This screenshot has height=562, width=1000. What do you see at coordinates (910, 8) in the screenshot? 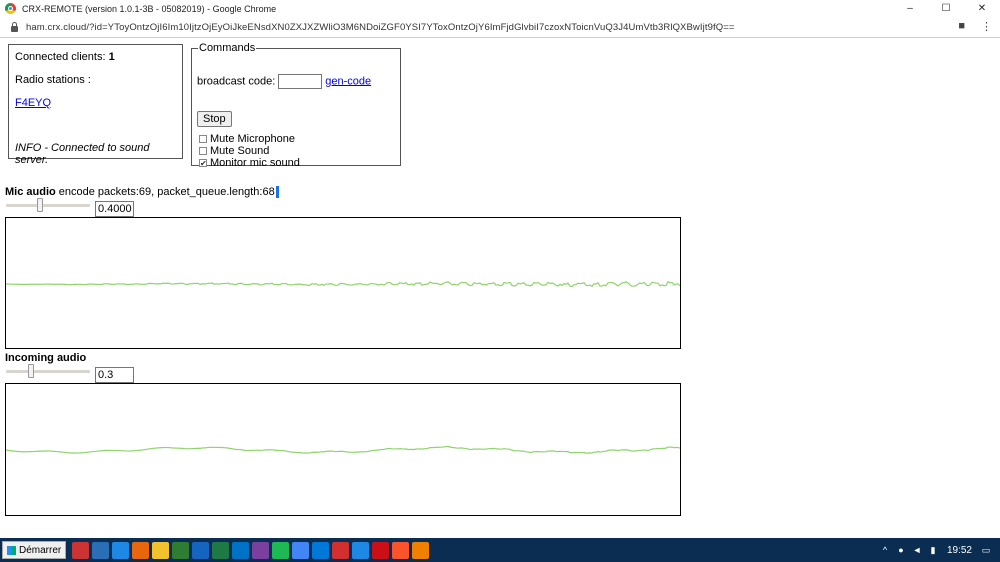
I see `minimize-button: –` at bounding box center [910, 8].